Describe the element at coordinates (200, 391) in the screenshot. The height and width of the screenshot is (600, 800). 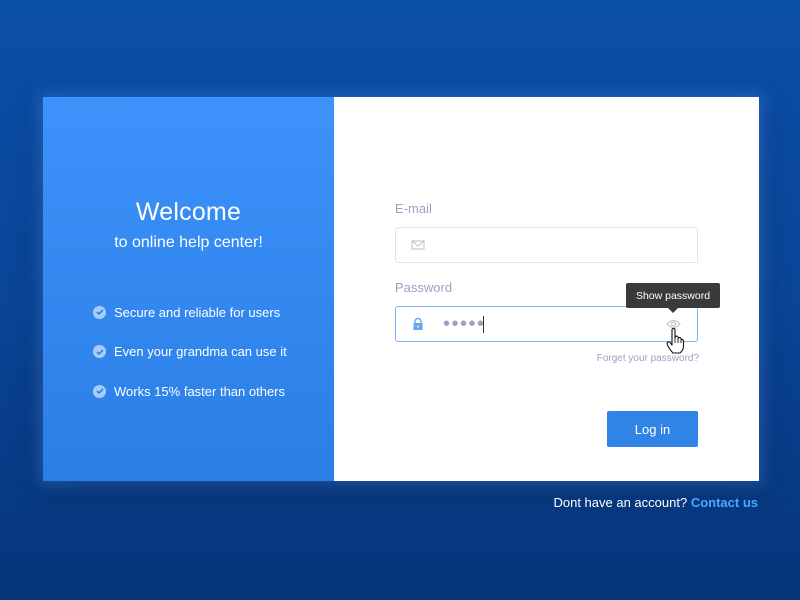
I see `feature-label: Works 15% faster than others` at that location.